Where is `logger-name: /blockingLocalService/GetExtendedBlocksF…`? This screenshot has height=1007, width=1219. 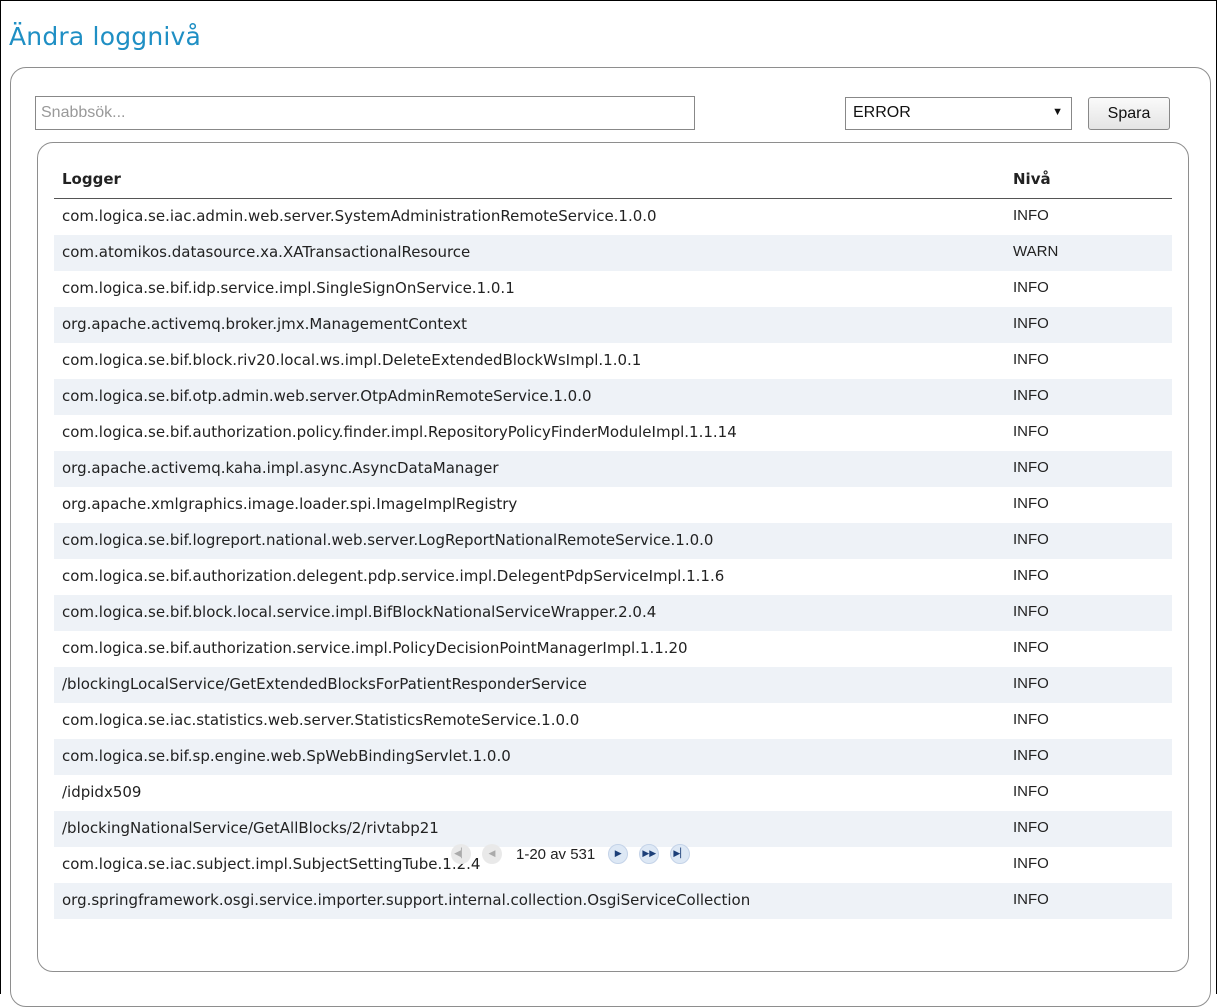
logger-name: /blockingLocalService/GetExtendedBlocksF… is located at coordinates (324, 684).